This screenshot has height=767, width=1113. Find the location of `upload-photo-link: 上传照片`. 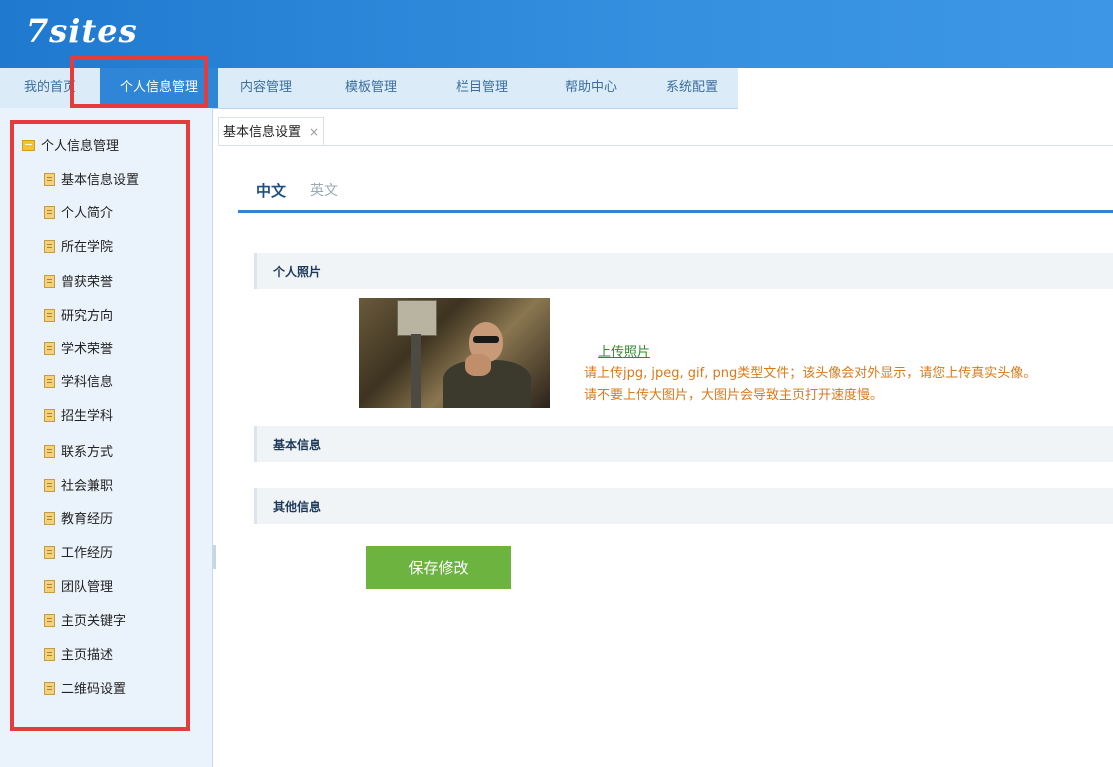

upload-photo-link: 上传照片 is located at coordinates (624, 350).